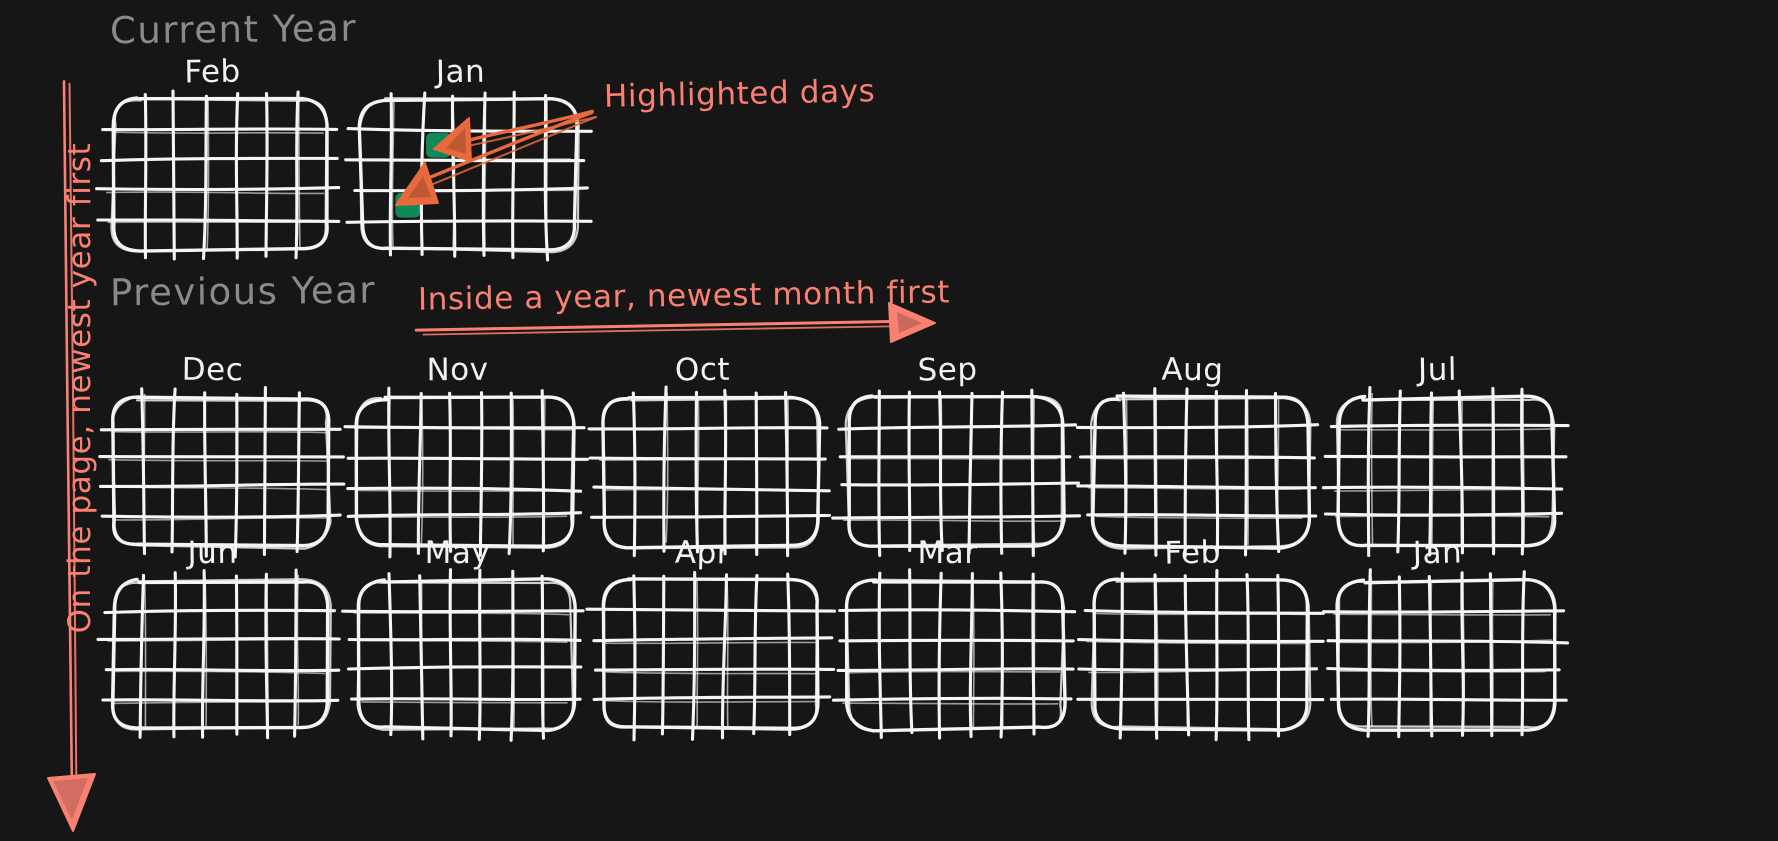  I want to click on month-card-cur-jan, so click(468, 176).